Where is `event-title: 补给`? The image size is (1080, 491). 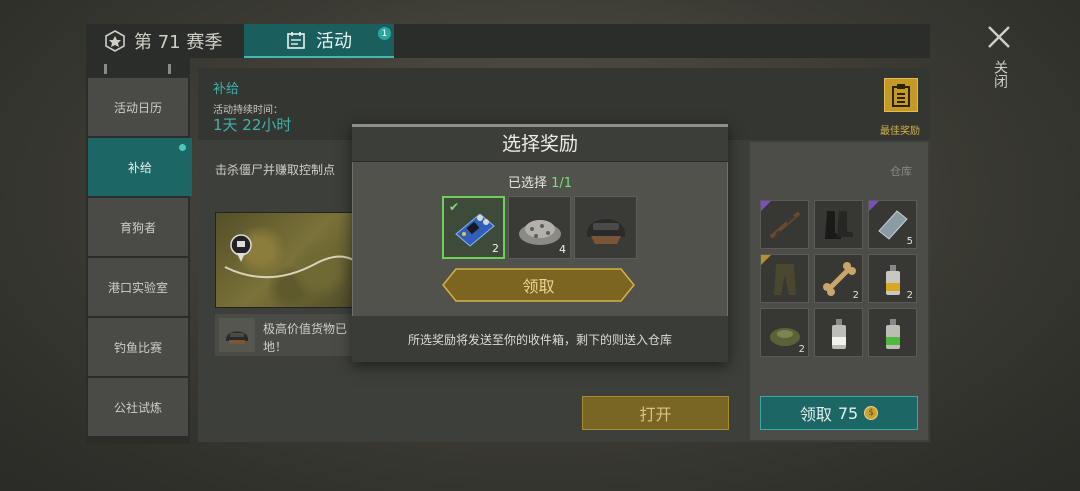
event-title: 补给 is located at coordinates (226, 89).